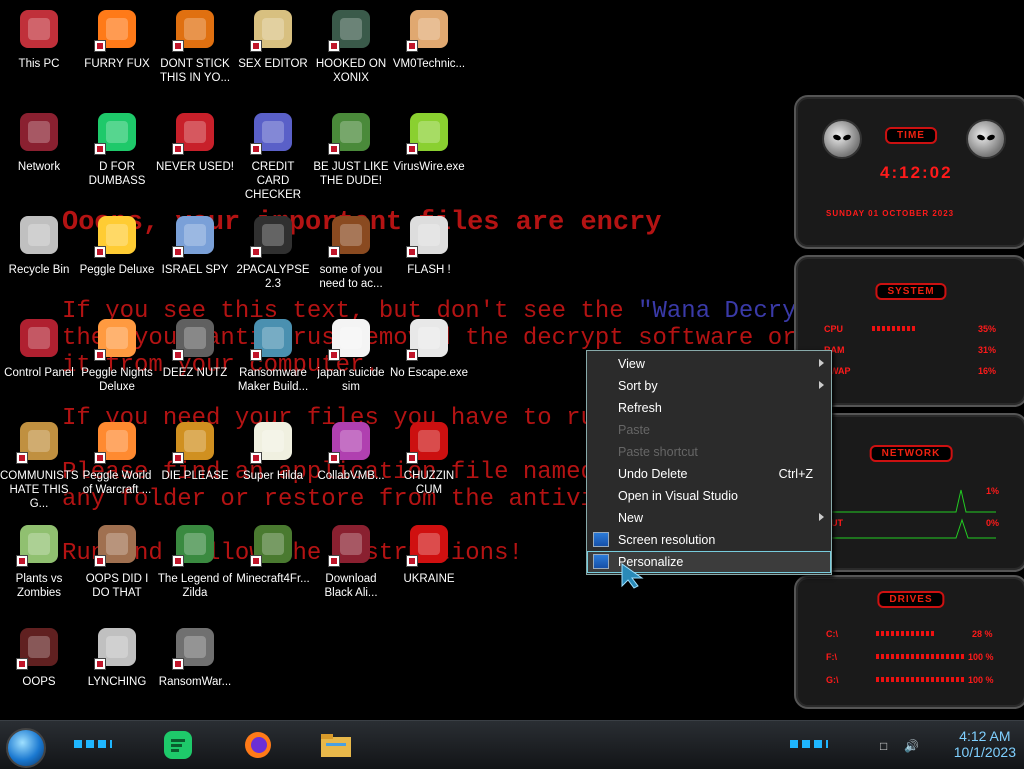 Image resolution: width=1024 pixels, height=769 pixels. What do you see at coordinates (195, 338) in the screenshot?
I see `stacked-windows-icon` at bounding box center [195, 338].